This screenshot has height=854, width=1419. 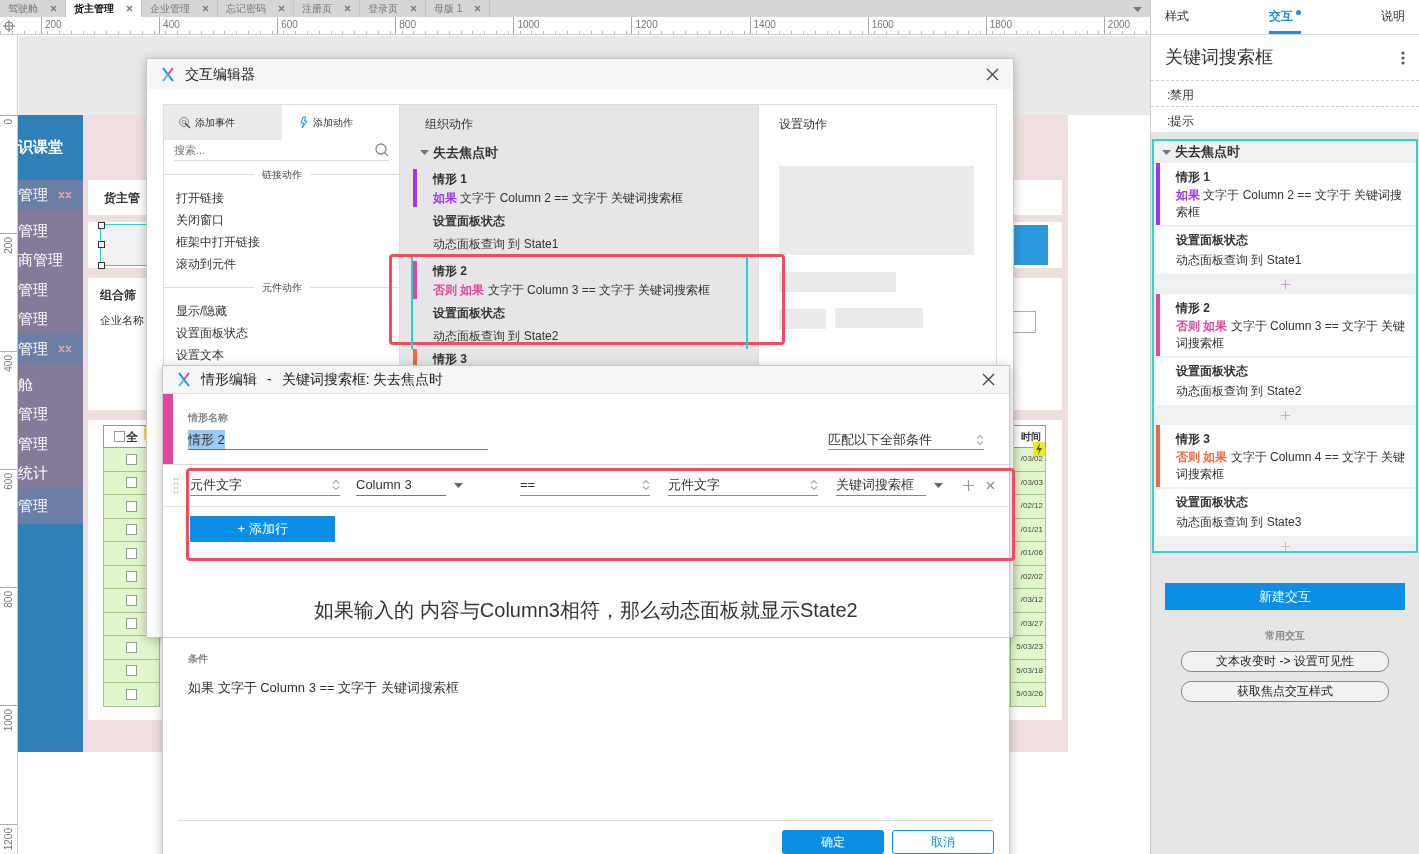 I want to click on ruler-label: 1600, so click(x=882, y=24).